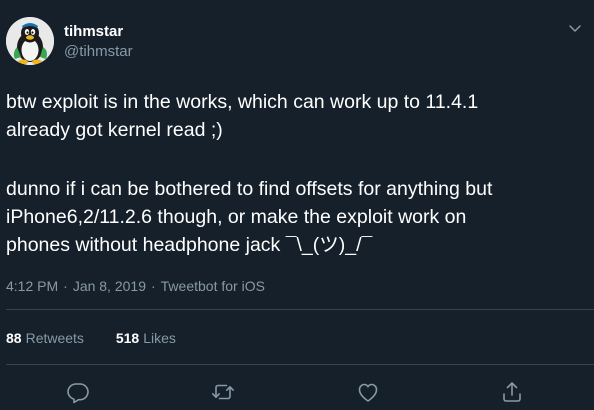  I want to click on tweet-meta: 4:12 PM · Jan 8, 2019 · Tweetbot for iOS, so click(135, 286).